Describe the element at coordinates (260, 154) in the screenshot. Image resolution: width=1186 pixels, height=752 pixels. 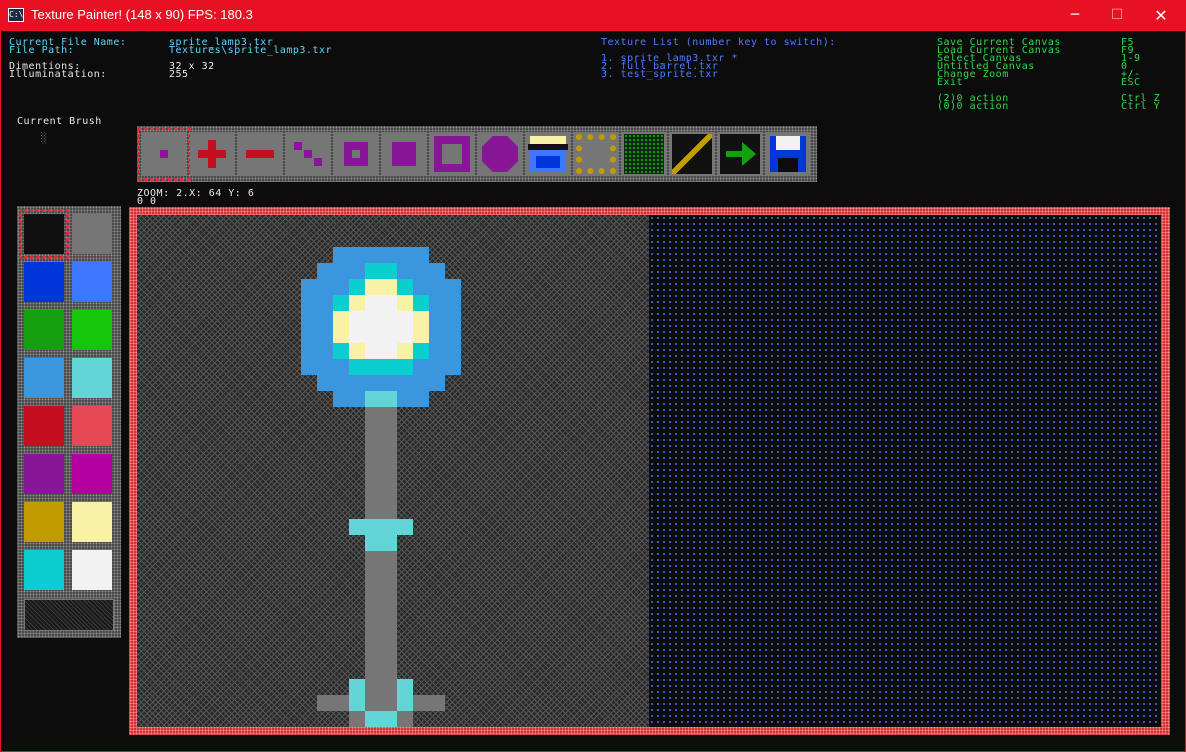
I see `tool-minus-brush` at that location.